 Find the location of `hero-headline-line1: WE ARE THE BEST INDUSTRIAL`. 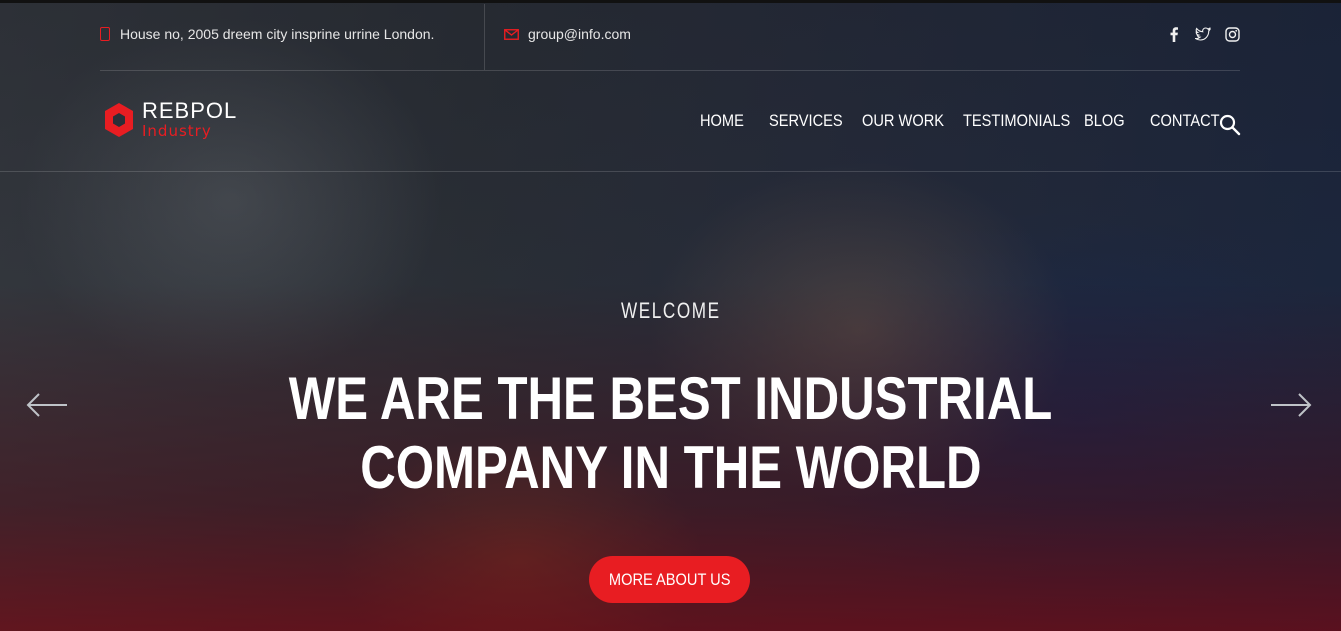

hero-headline-line1: WE ARE THE BEST INDUSTRIAL is located at coordinates (670, 399).